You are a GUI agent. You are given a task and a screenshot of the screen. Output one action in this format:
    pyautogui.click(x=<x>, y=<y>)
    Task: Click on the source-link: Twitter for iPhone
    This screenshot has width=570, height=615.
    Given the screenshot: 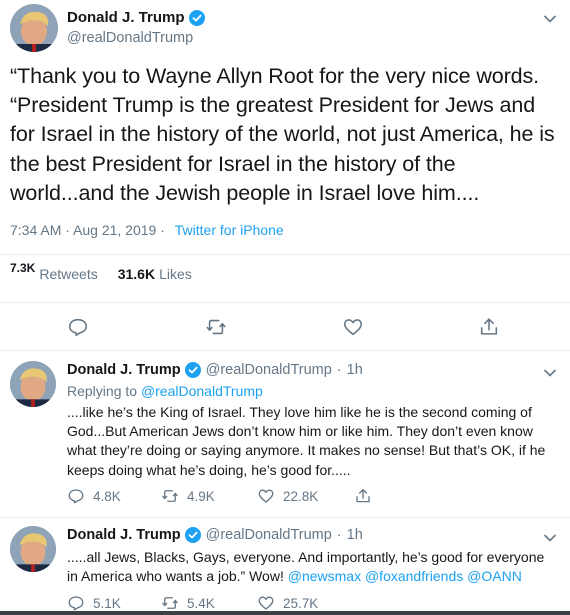 What is the action you would take?
    pyautogui.click(x=229, y=230)
    